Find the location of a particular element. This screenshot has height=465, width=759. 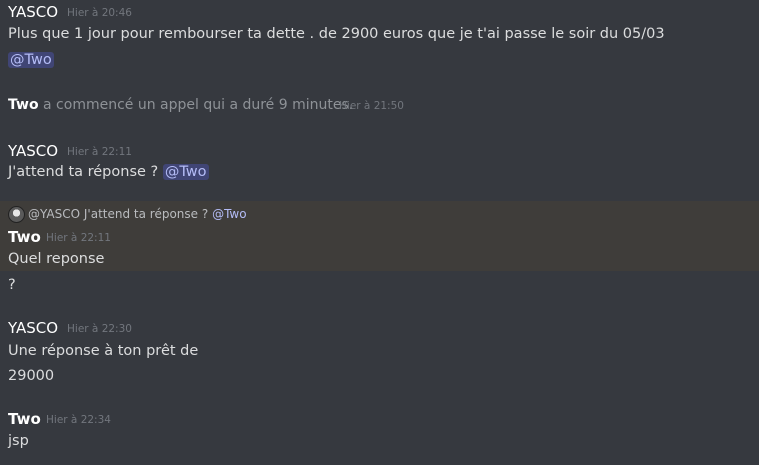

reply-reference-mention: @Two is located at coordinates (229, 214).